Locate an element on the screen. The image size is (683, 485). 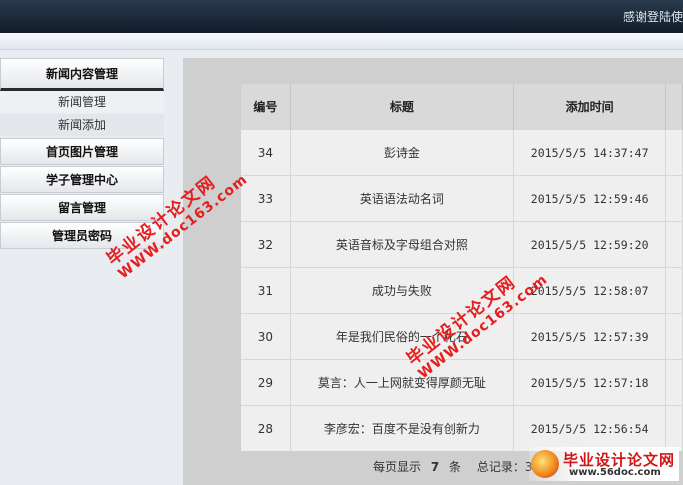
header-id: 编号 is located at coordinates (266, 107).